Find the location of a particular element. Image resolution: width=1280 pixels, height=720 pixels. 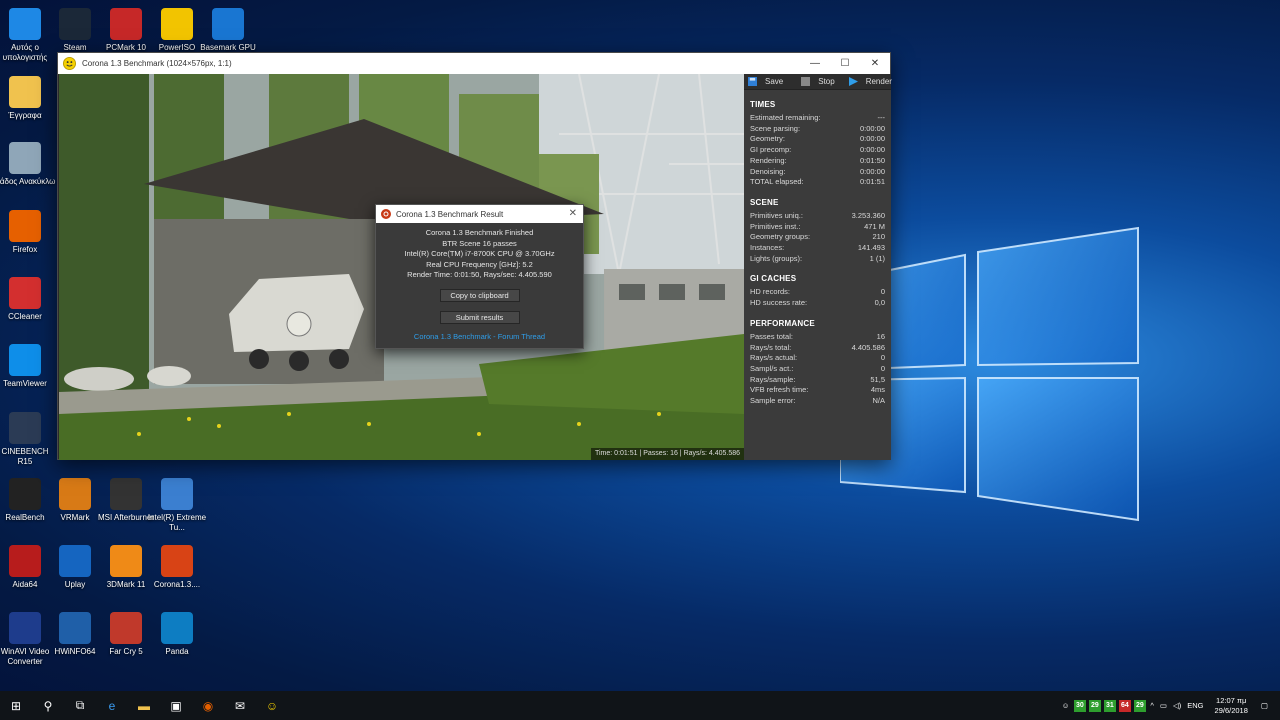

this-pc-icon is located at coordinates (25, 24).